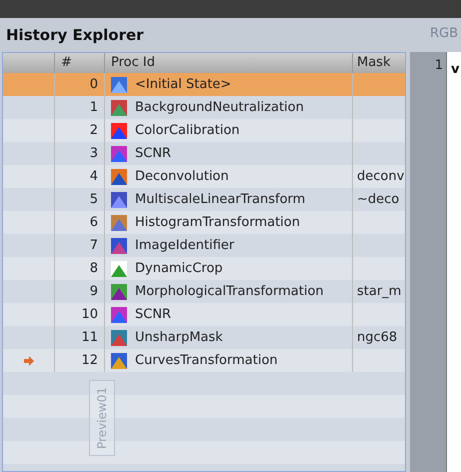 This screenshot has height=472, width=461. What do you see at coordinates (438, 66) in the screenshot?
I see `side-number: 1` at bounding box center [438, 66].